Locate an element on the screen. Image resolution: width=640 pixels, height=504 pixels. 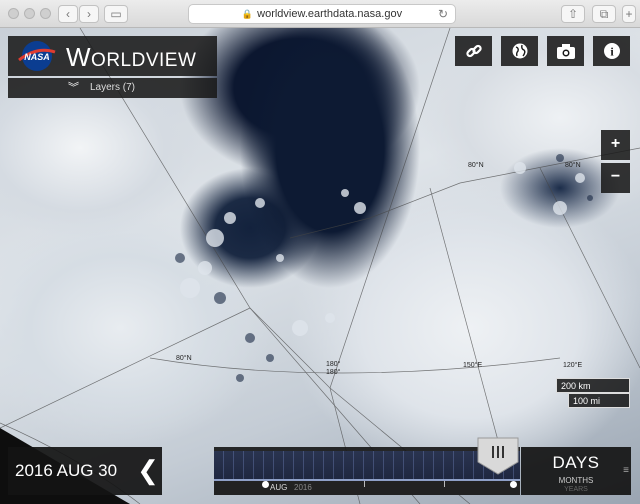
lon-label-150e: 150°E is located at coordinates (473, 365).